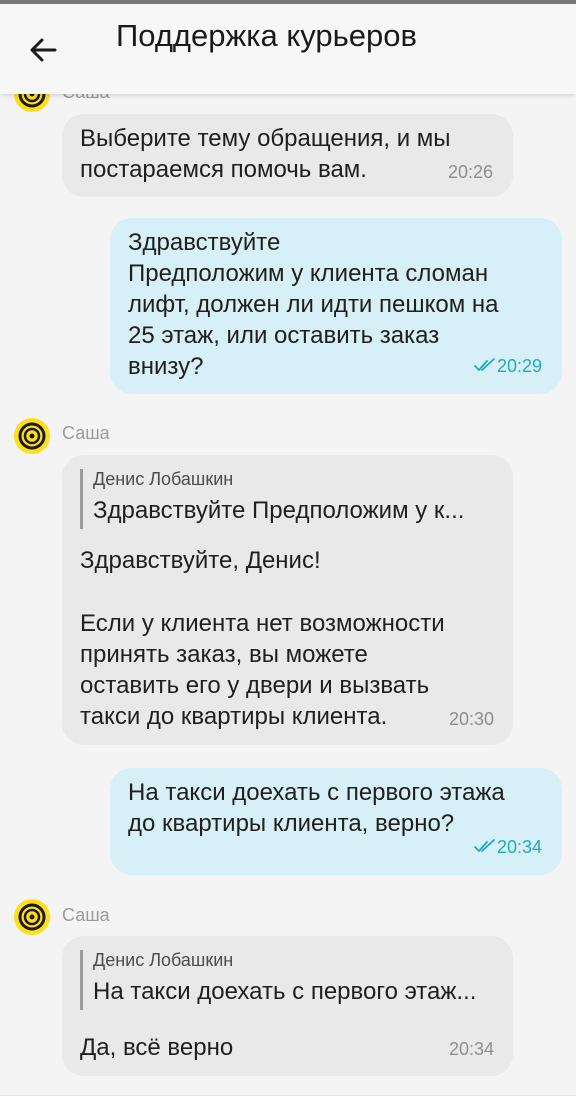 Image resolution: width=576 pixels, height=1102 pixels. I want to click on message-time: 20:29, so click(520, 366).